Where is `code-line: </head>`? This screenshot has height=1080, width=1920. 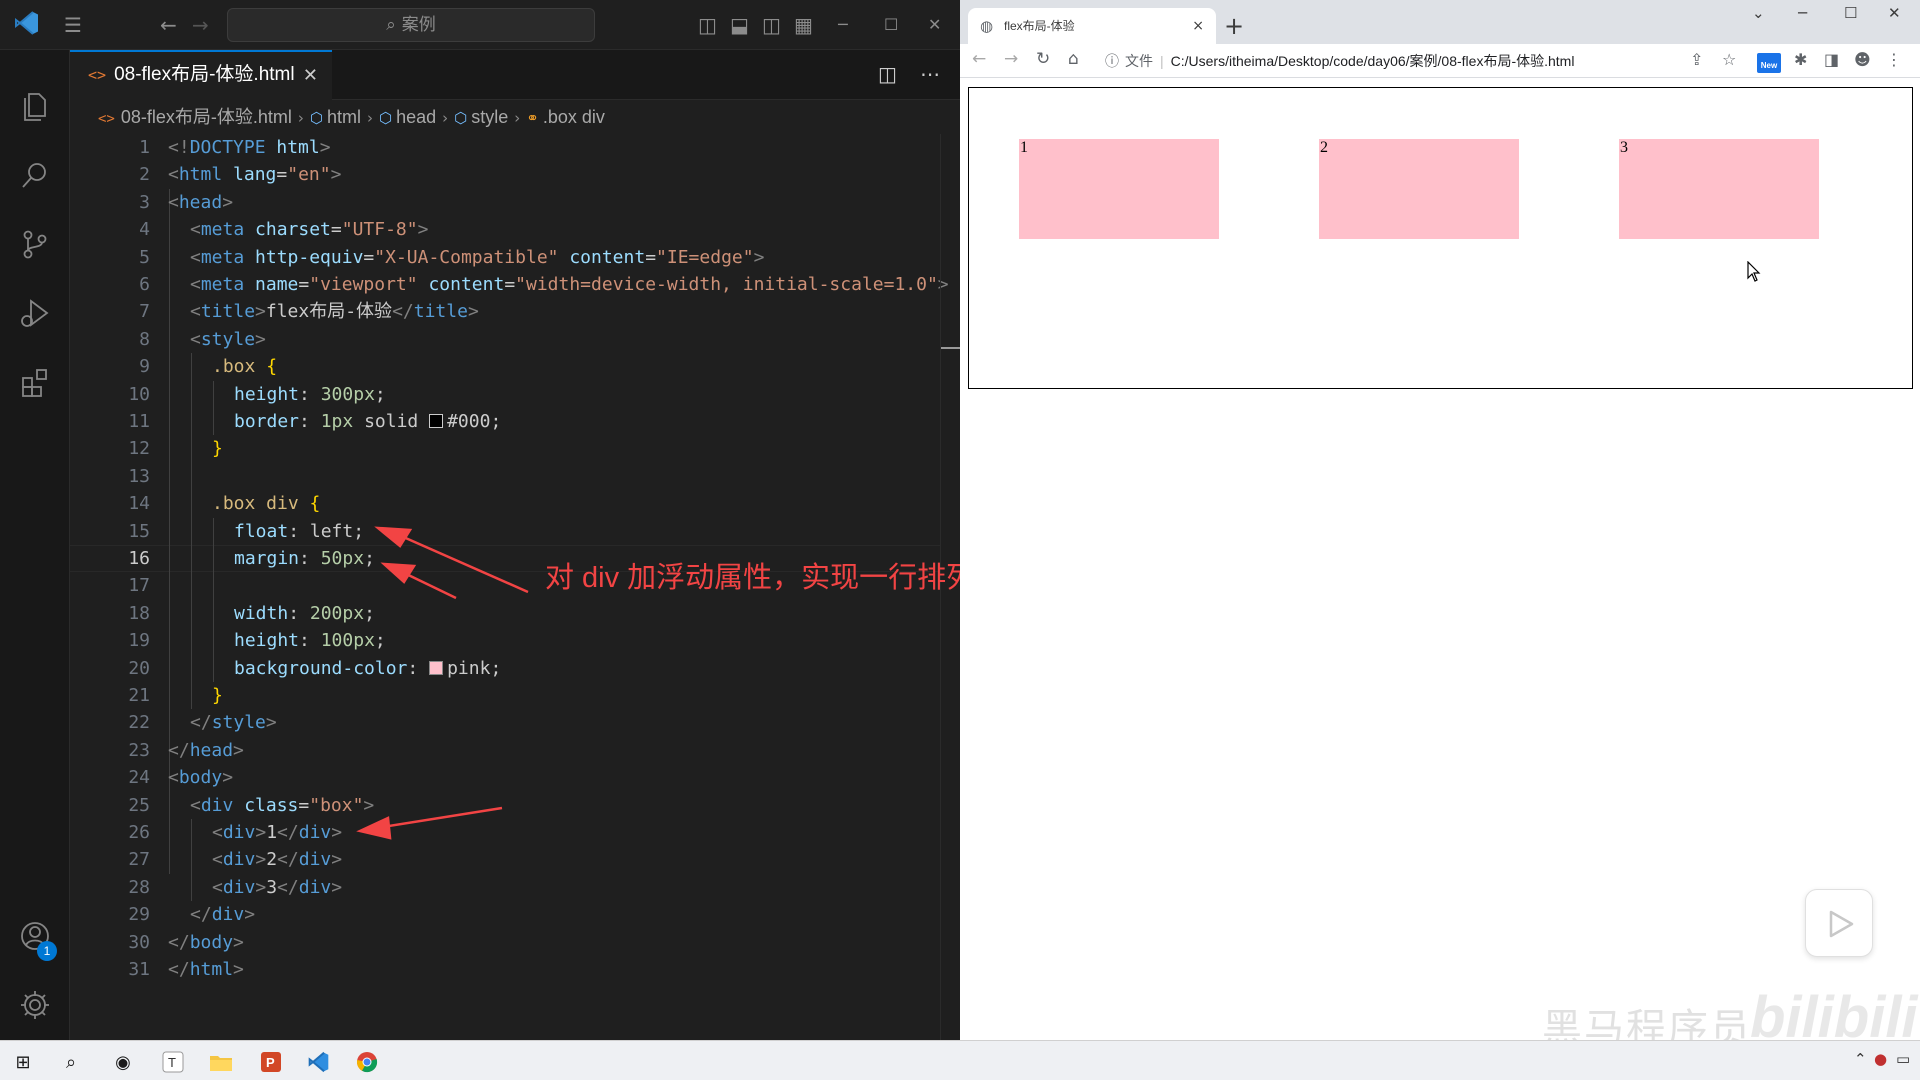
code-line: </head> is located at coordinates (206, 750).